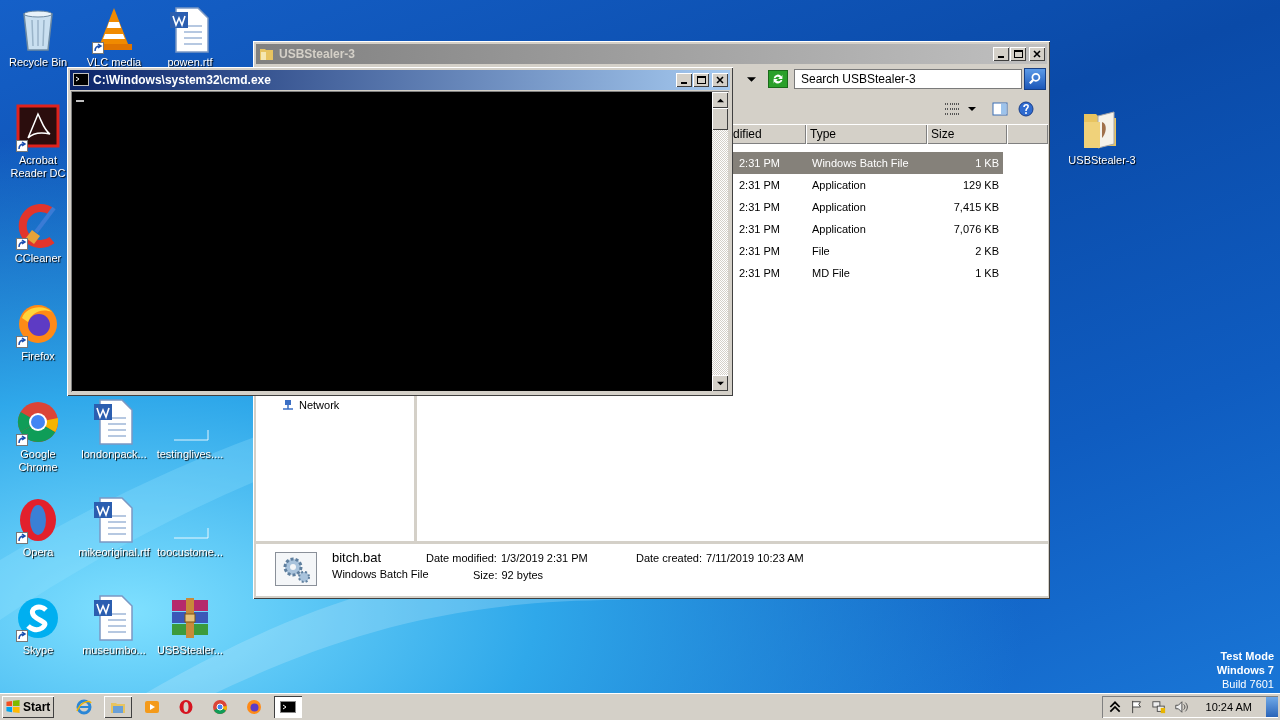 The width and height of the screenshot is (1280, 720). What do you see at coordinates (1136, 706) in the screenshot?
I see `flag-icon` at bounding box center [1136, 706].